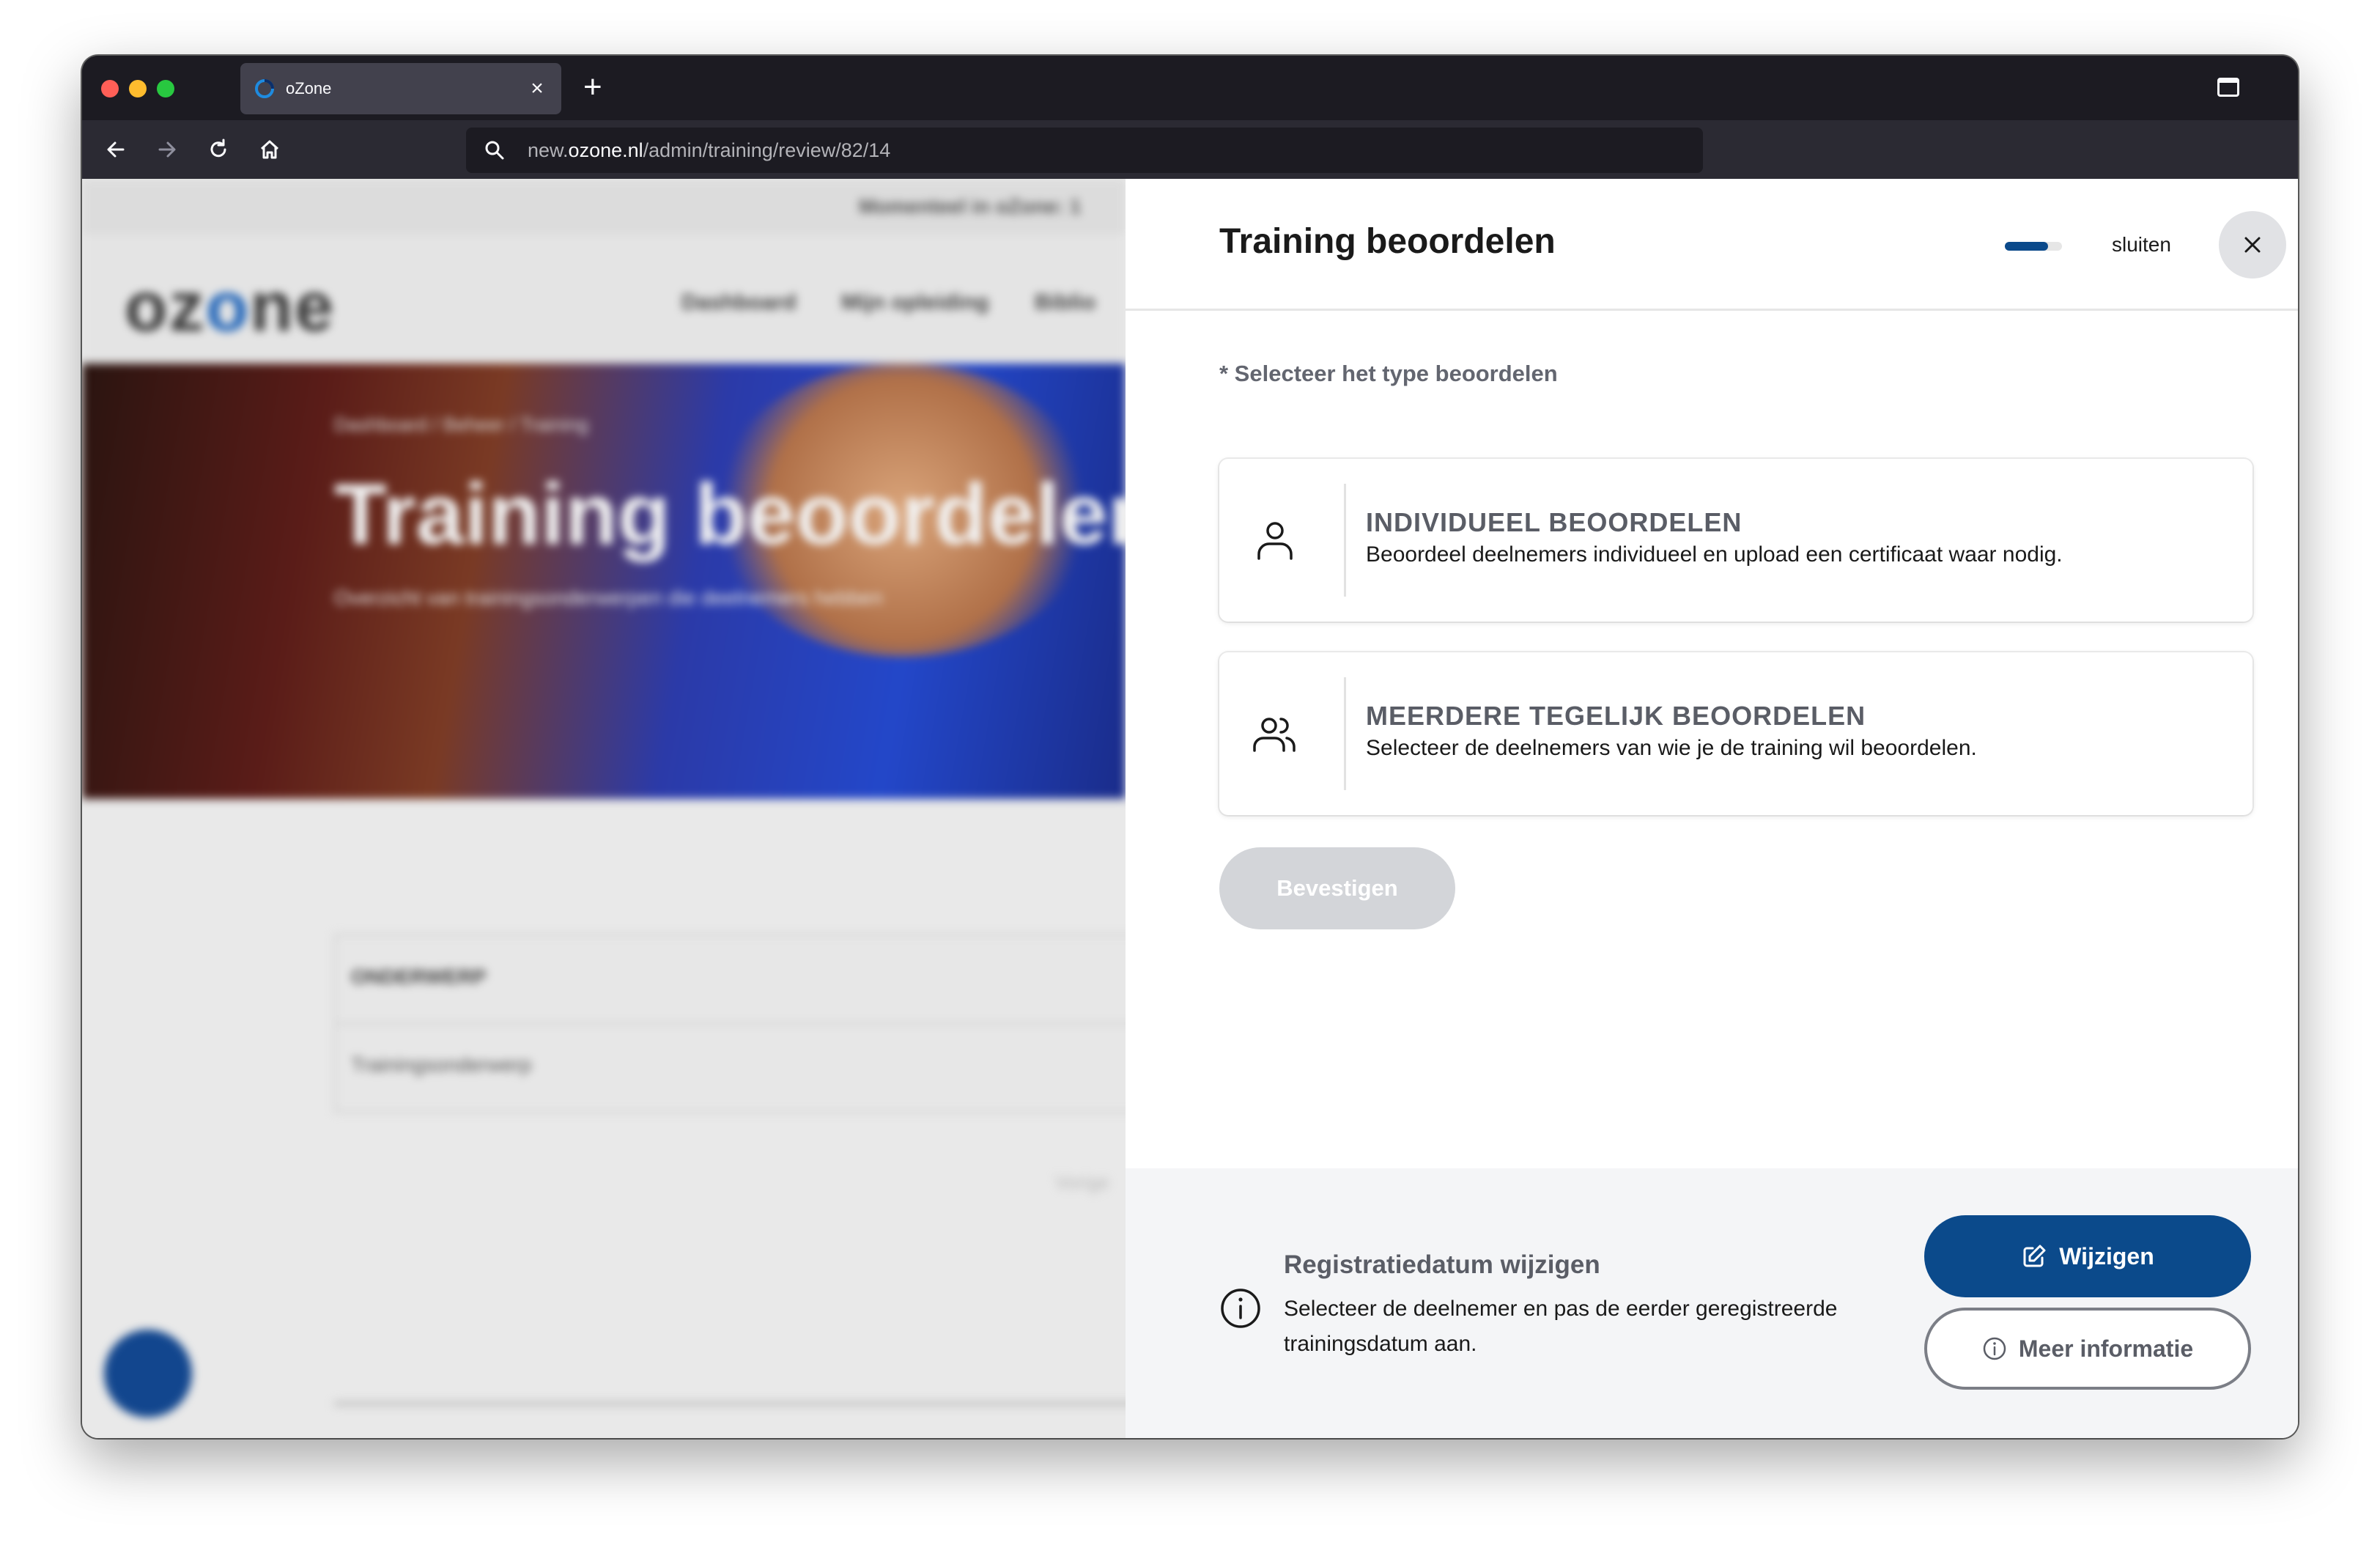 This screenshot has width=2380, height=1548. I want to click on footer-divider, so click(730, 1403).